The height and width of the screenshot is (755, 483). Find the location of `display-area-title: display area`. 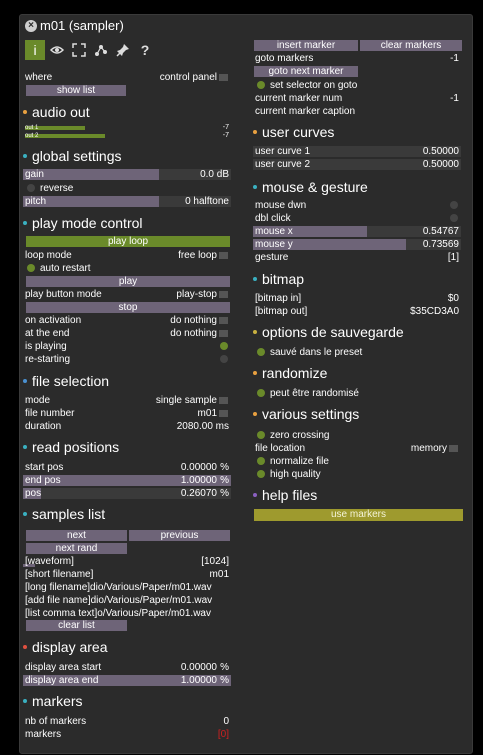

display-area-title: display area is located at coordinates (70, 647).